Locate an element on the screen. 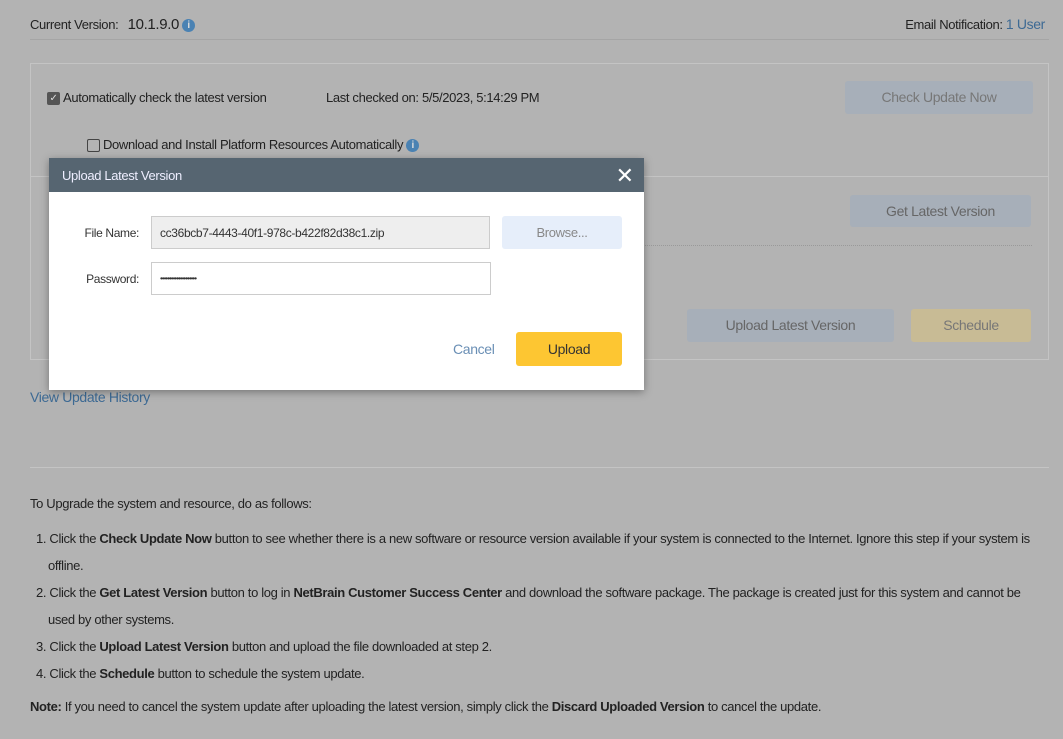 Image resolution: width=1063 pixels, height=739 pixels. checkbox-unchecked-icon is located at coordinates (93, 146).